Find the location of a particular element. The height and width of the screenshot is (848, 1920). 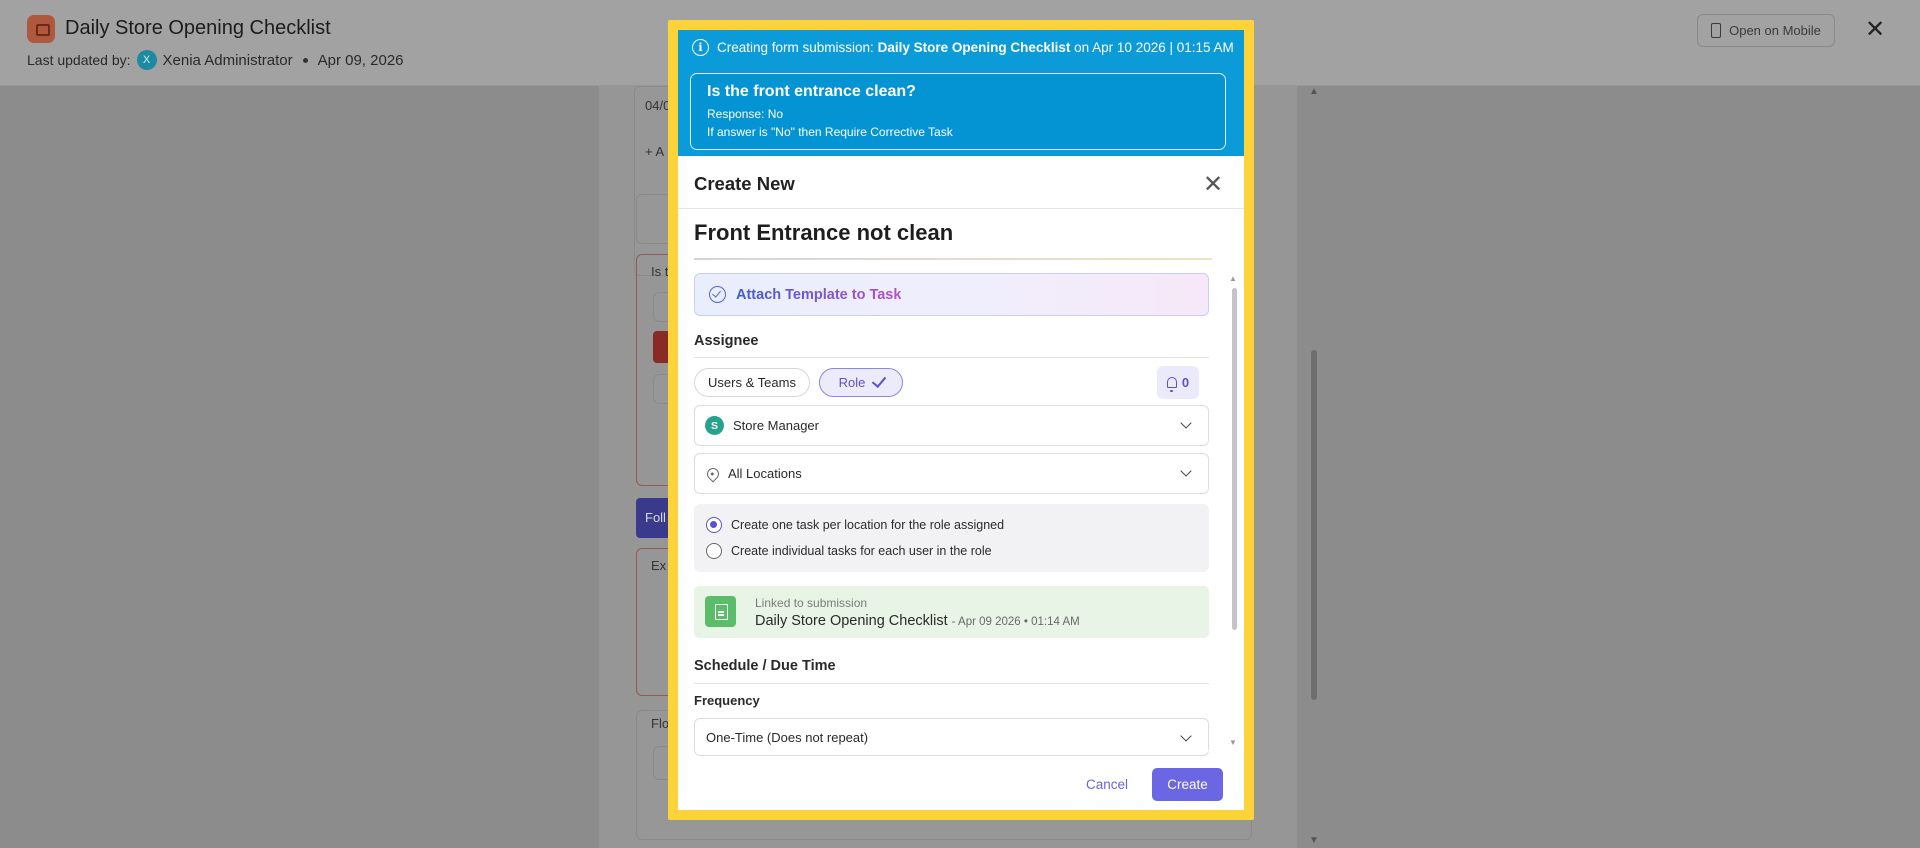

tab-role: Role is located at coordinates (861, 382).